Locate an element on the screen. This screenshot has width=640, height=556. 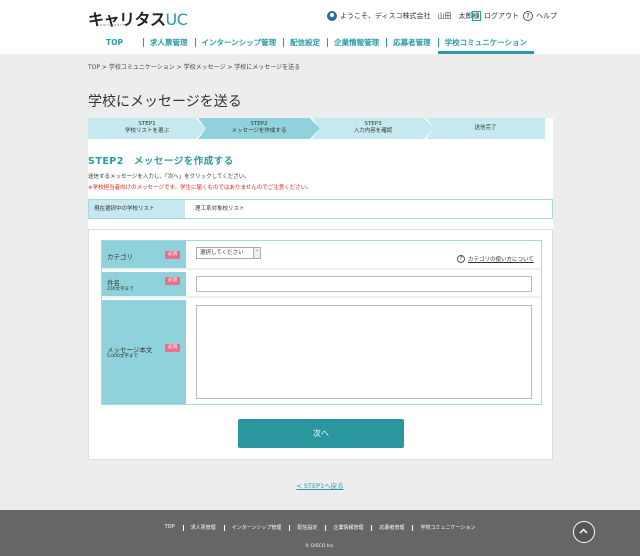
back-link-label: < STEP1へ戻る is located at coordinates (320, 486).